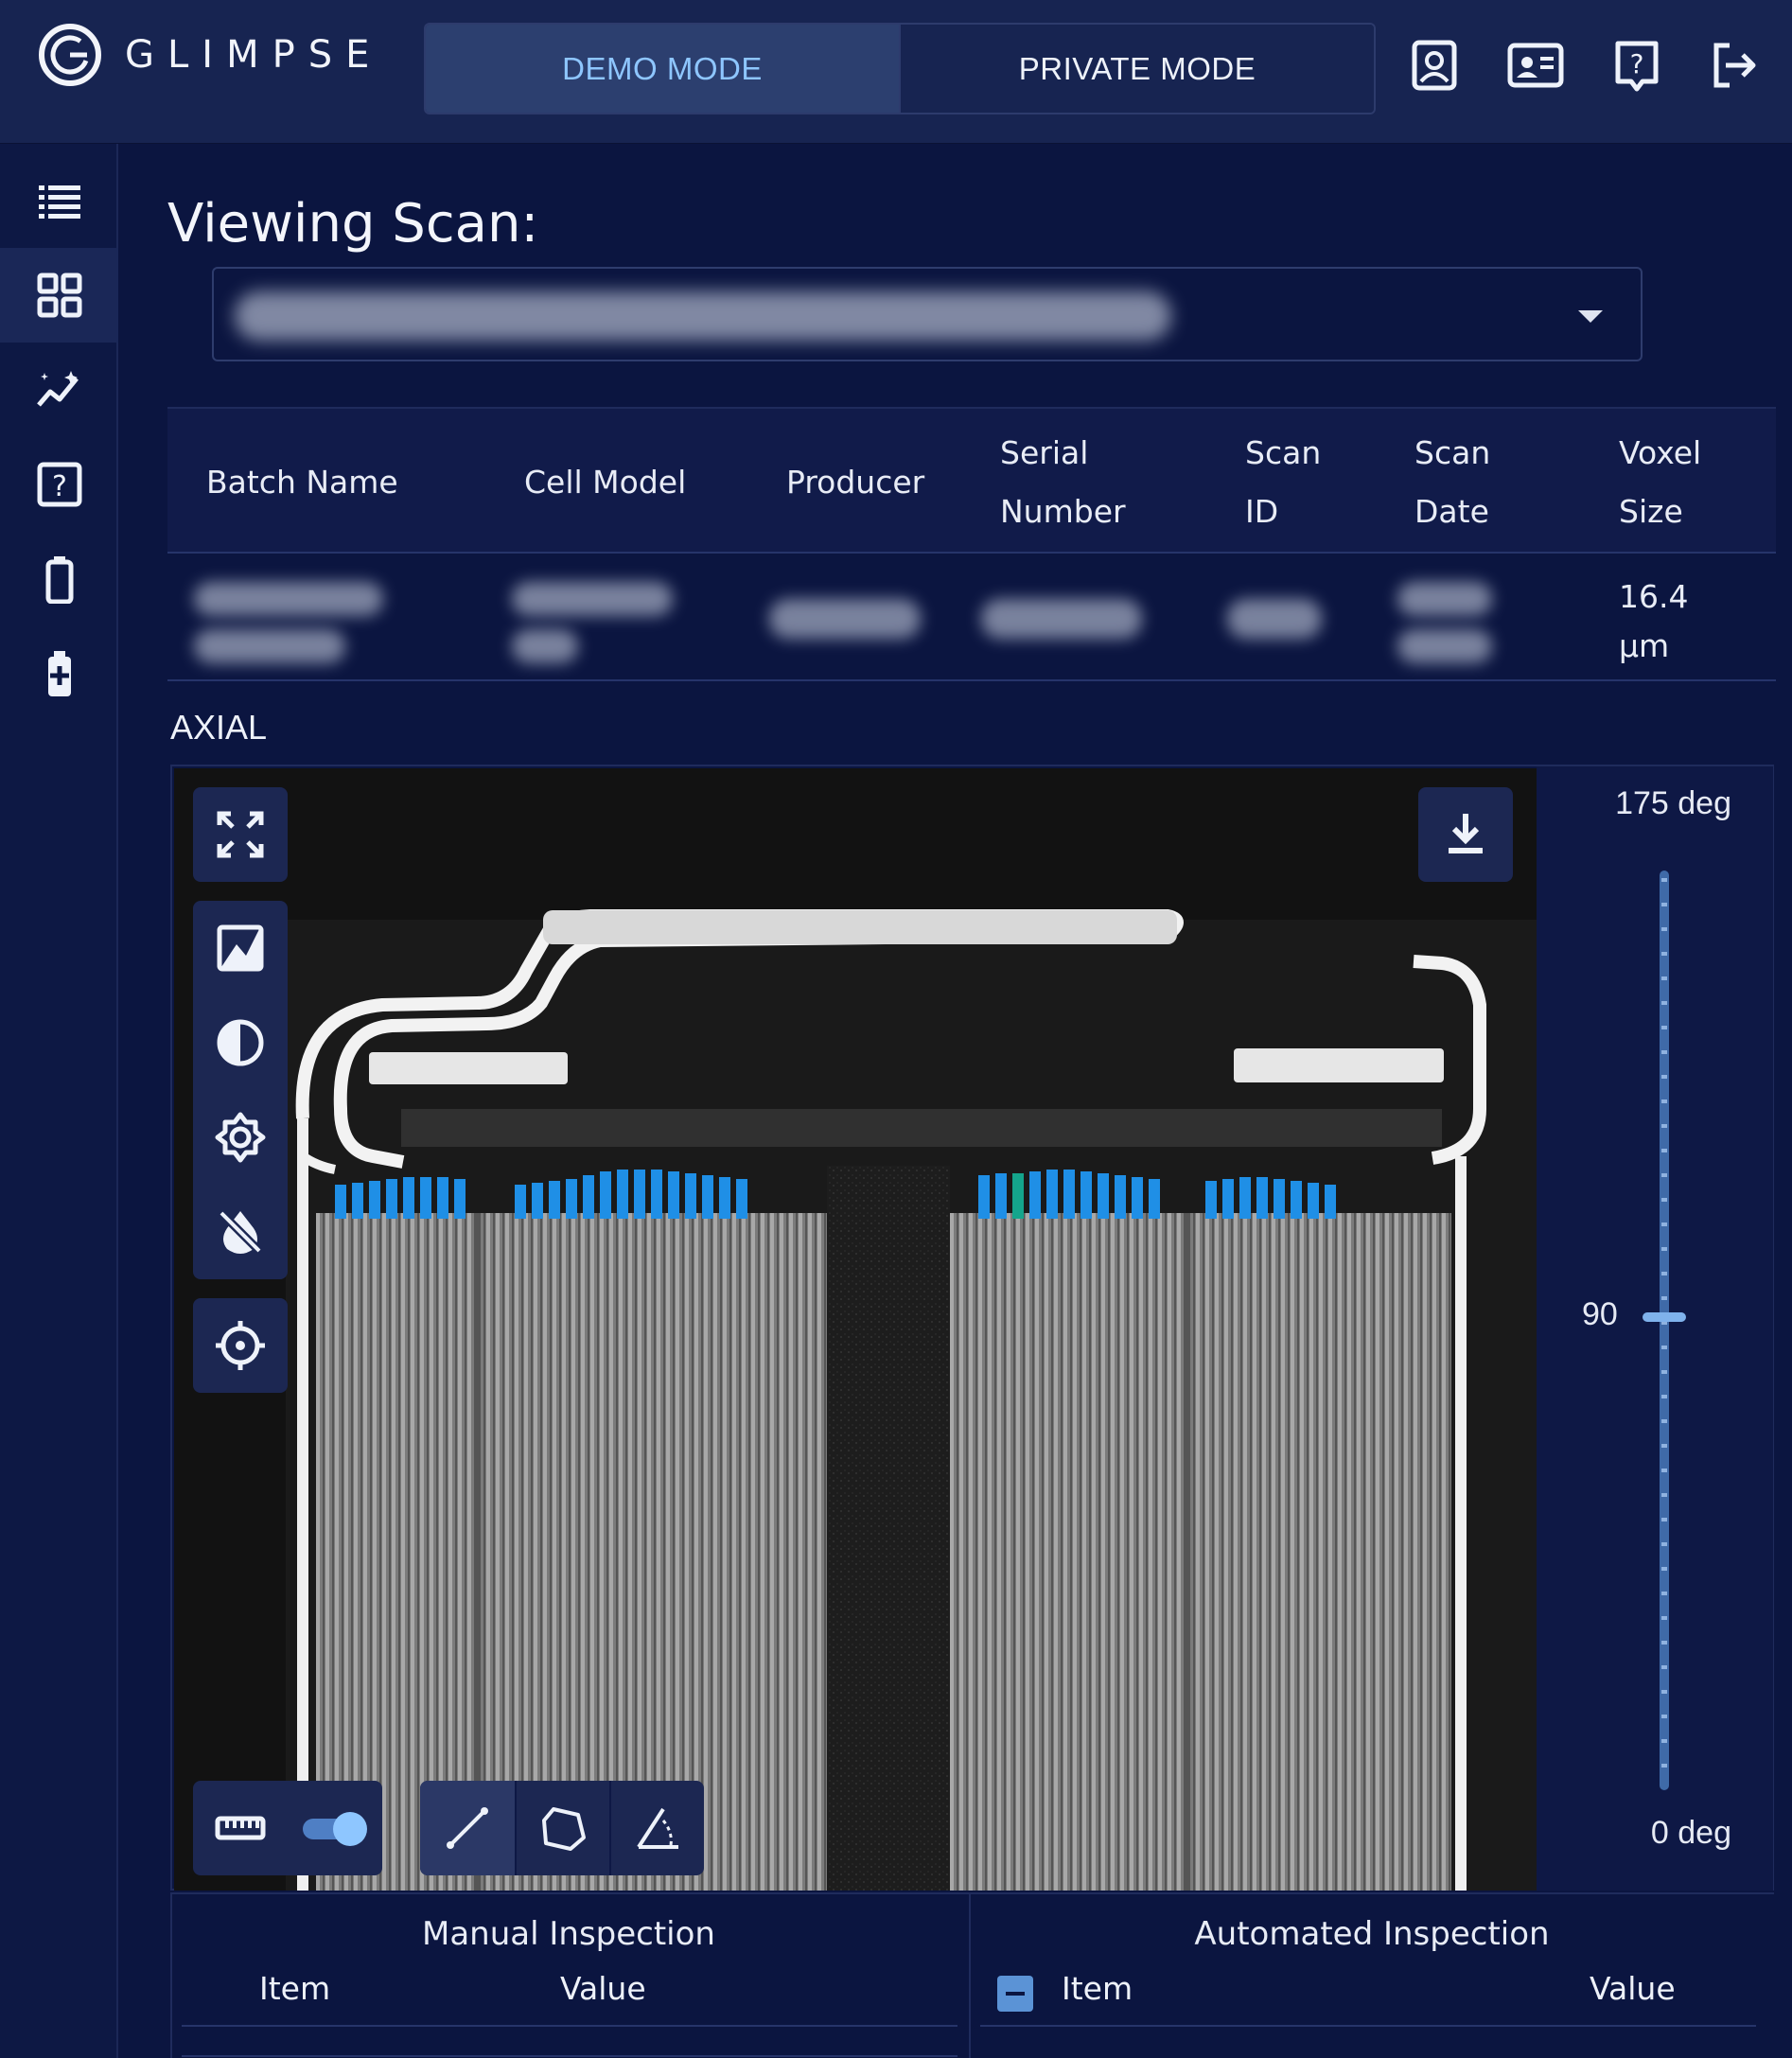 This screenshot has width=1792, height=2058. What do you see at coordinates (1673, 803) in the screenshot?
I see `angle-max-label: 175 deg` at bounding box center [1673, 803].